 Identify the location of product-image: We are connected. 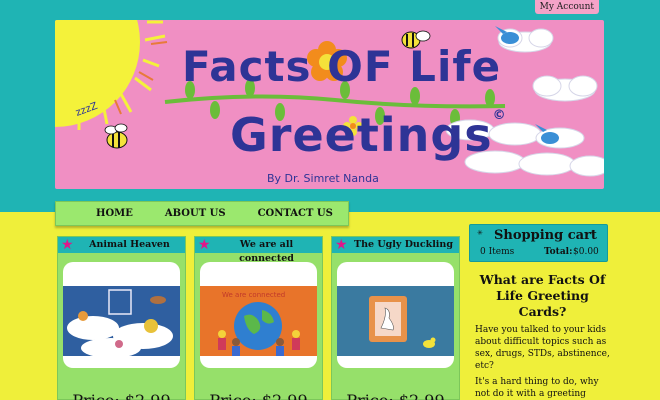
(258, 315).